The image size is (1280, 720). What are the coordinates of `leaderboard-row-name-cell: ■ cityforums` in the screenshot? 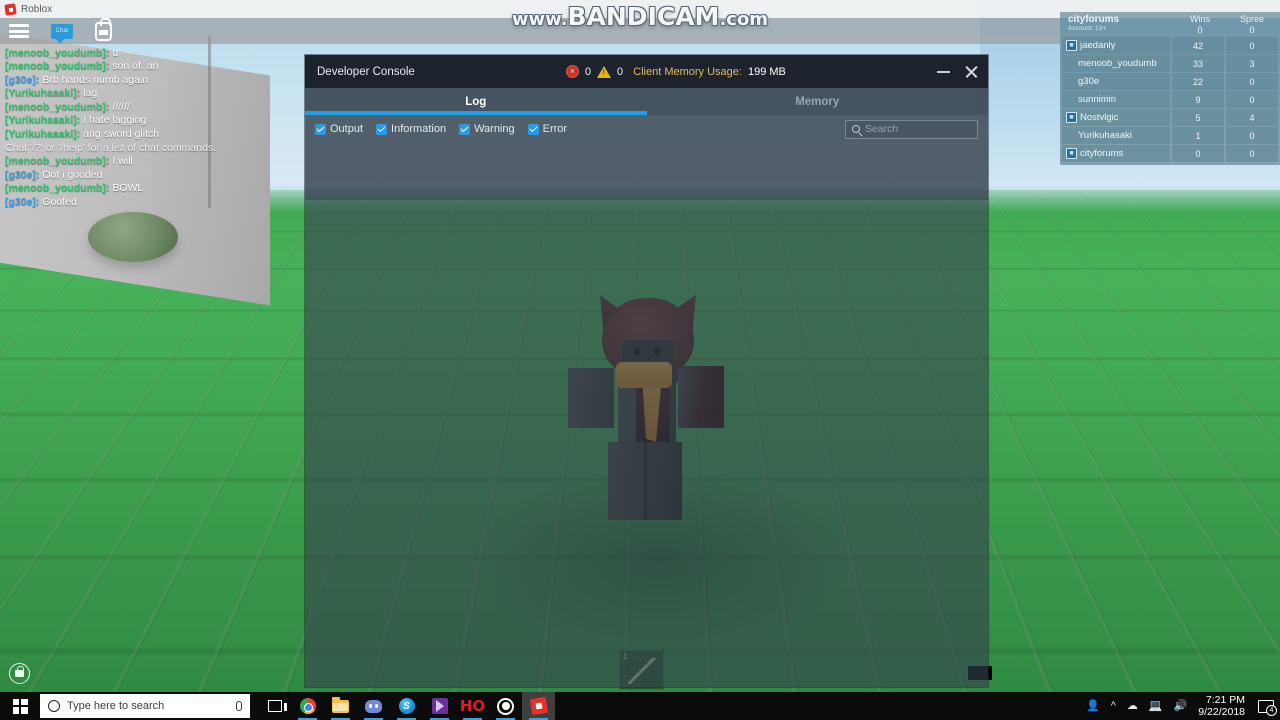 It's located at (1116, 153).